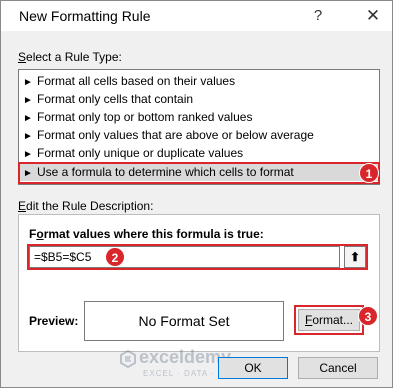 This screenshot has height=390, width=395. I want to click on preview-box: No Format Set, so click(184, 321).